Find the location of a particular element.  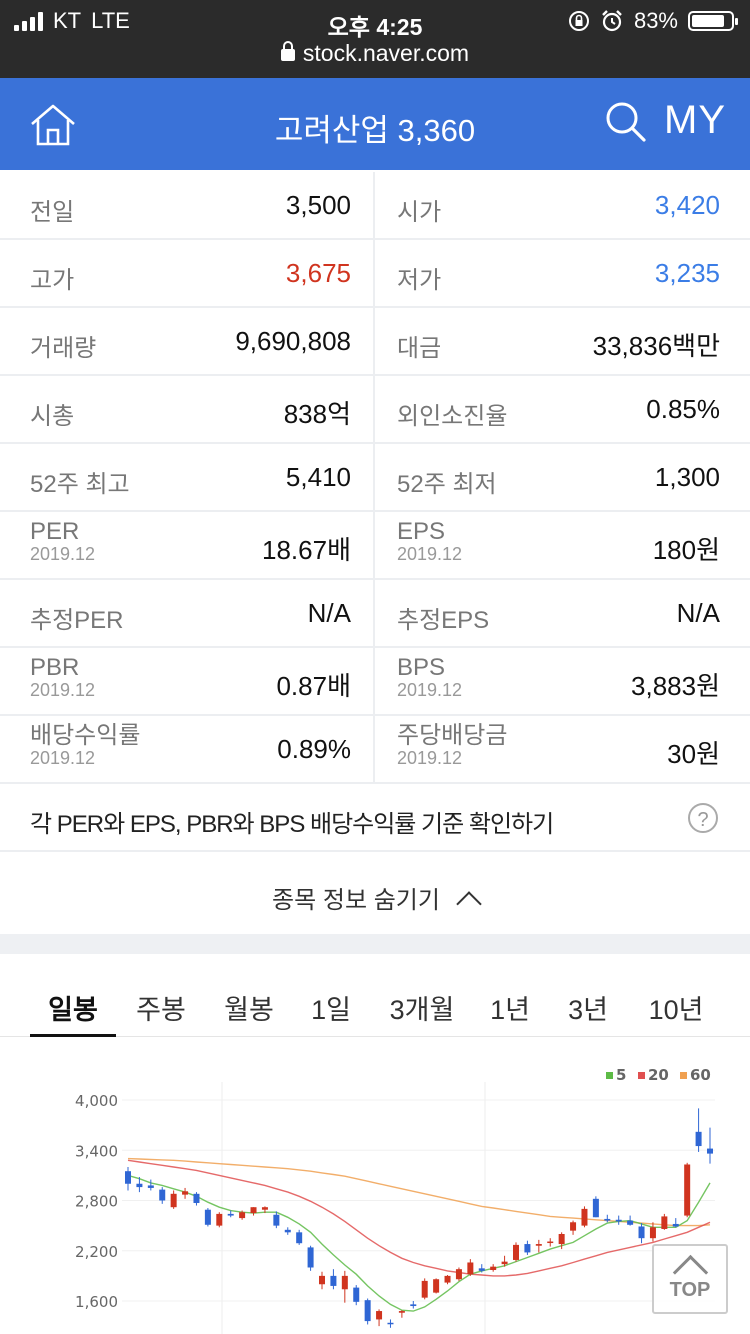

search-icon is located at coordinates (626, 122).